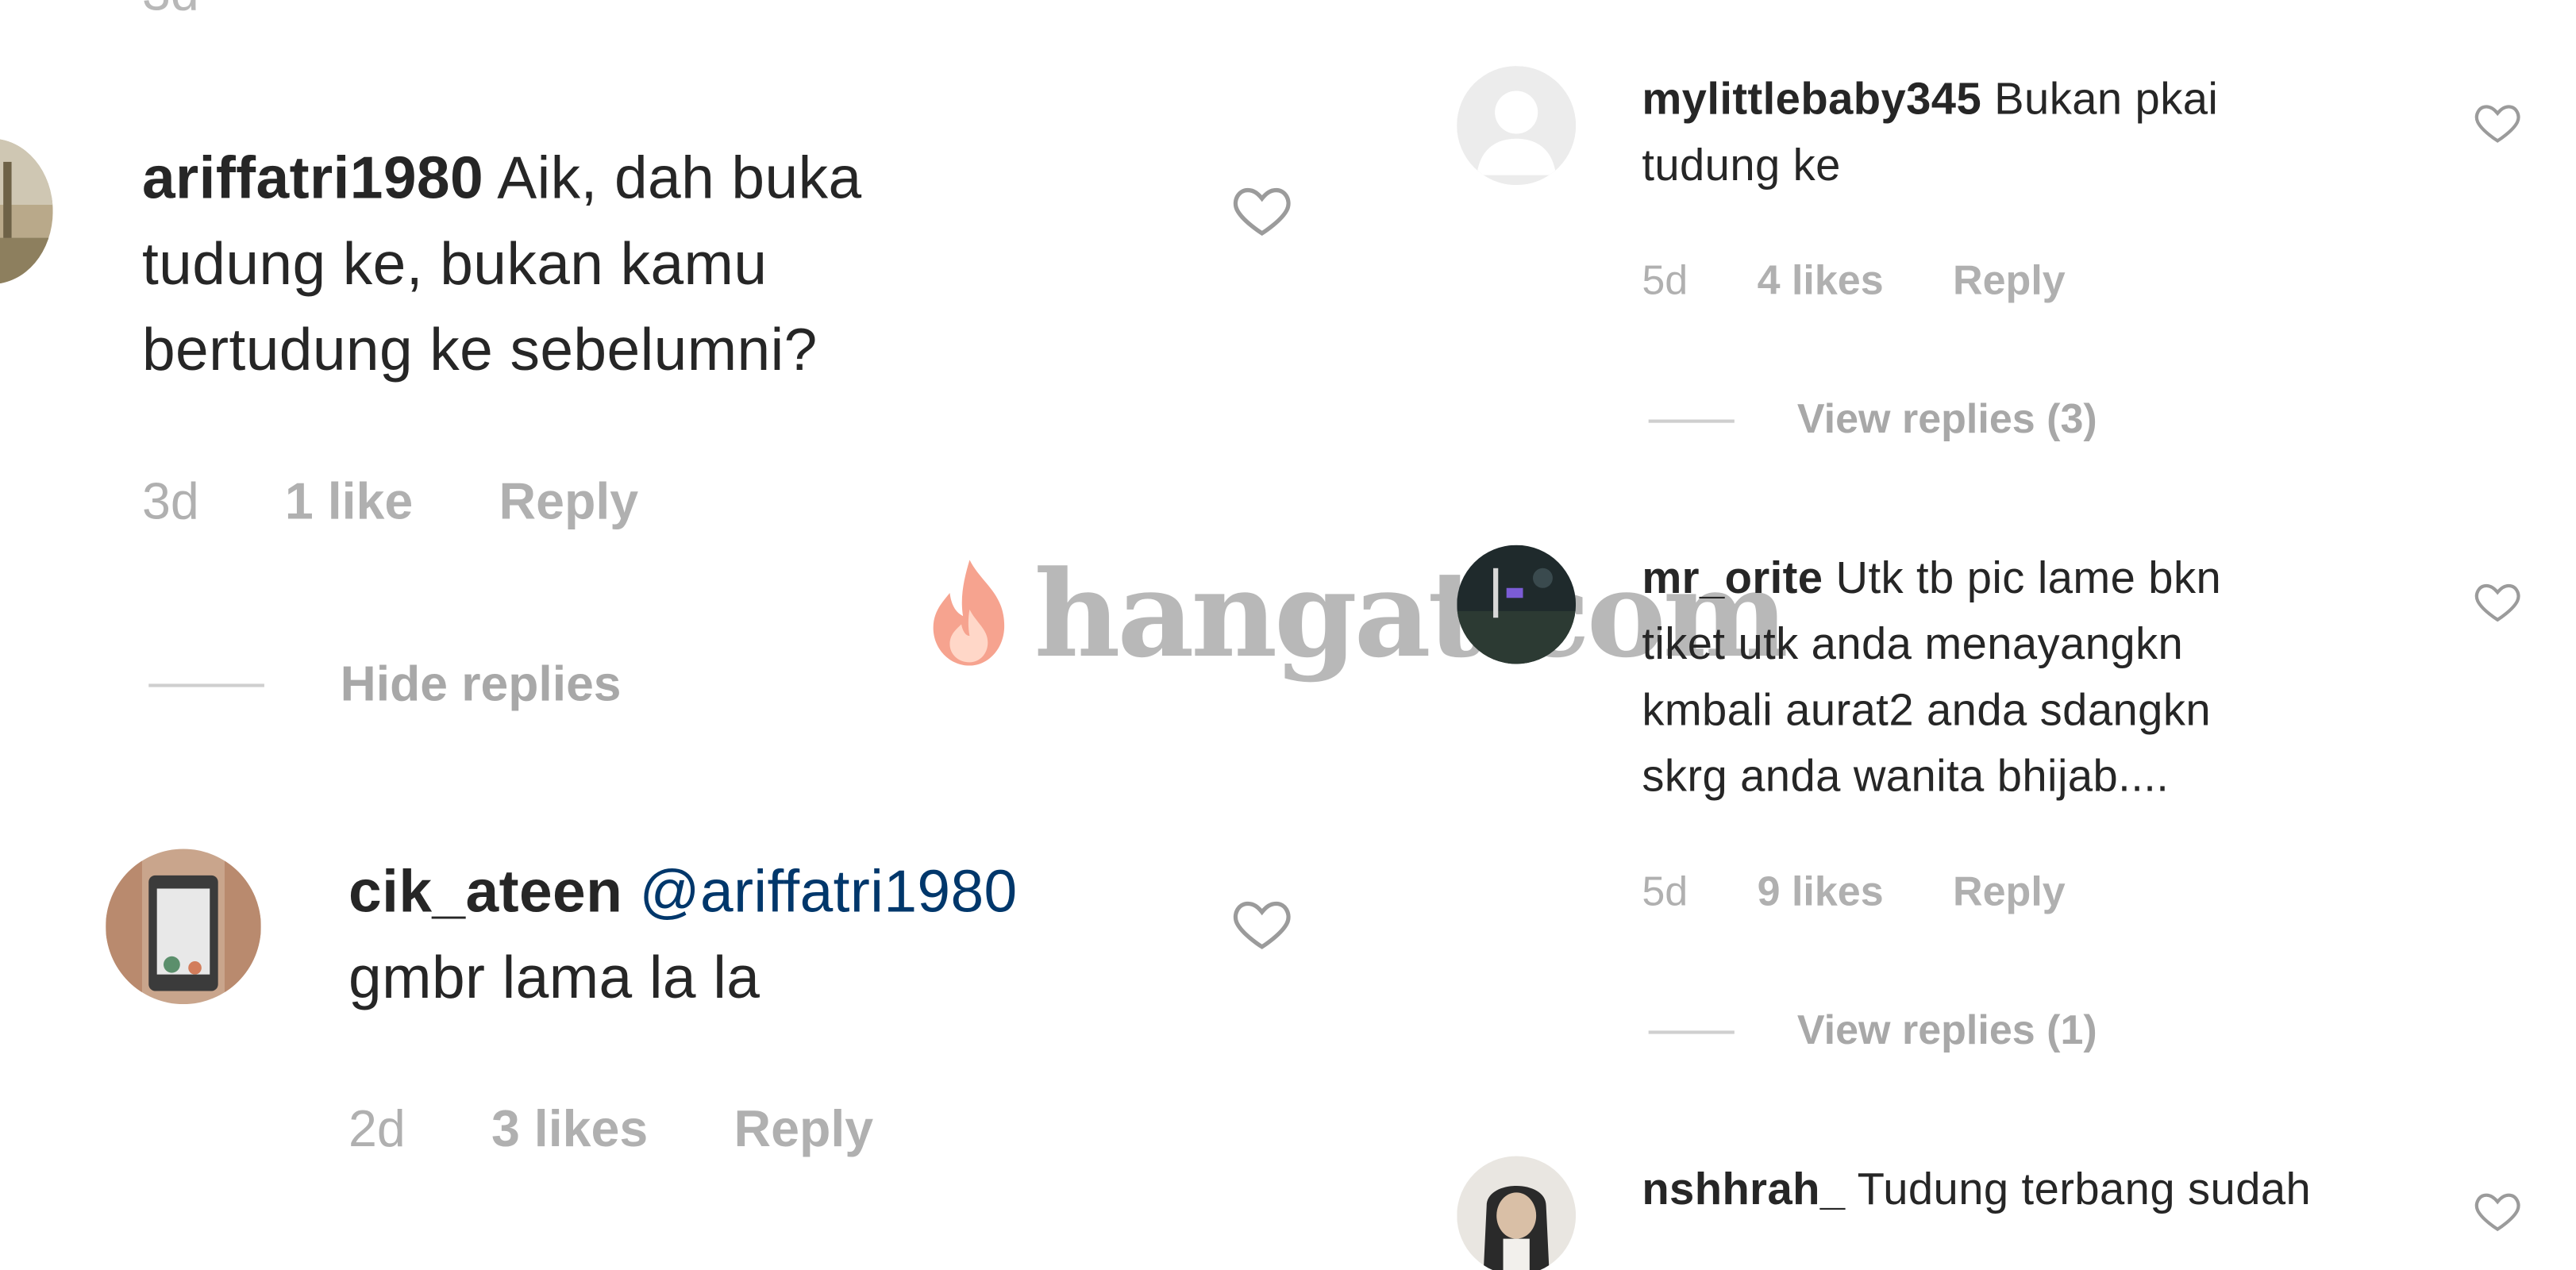 The width and height of the screenshot is (2576, 1270). Describe the element at coordinates (2029, 578) in the screenshot. I see `comment-text-line: Utk tb pic lame bkn` at that location.